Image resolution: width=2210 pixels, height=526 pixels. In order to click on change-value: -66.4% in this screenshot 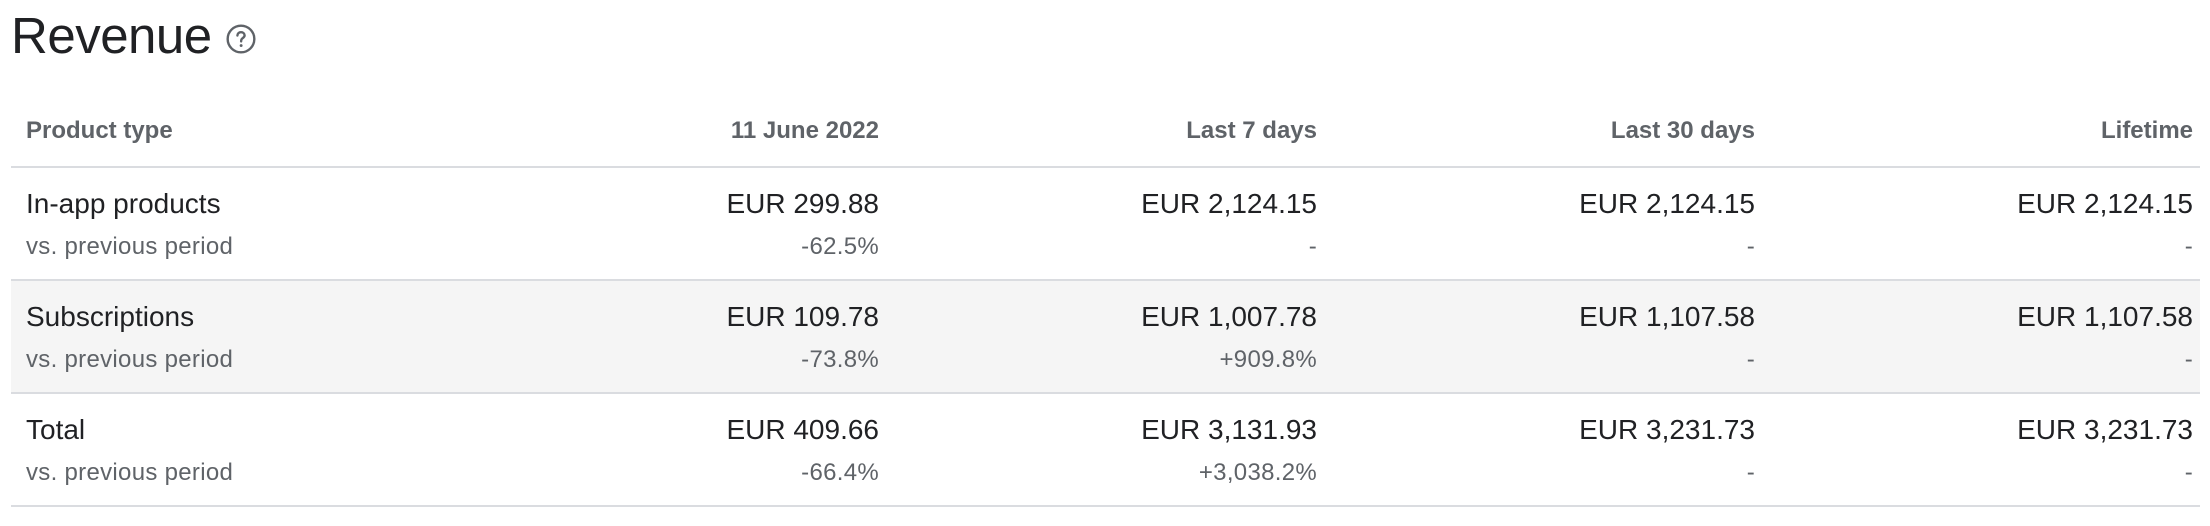, I will do `click(840, 472)`.